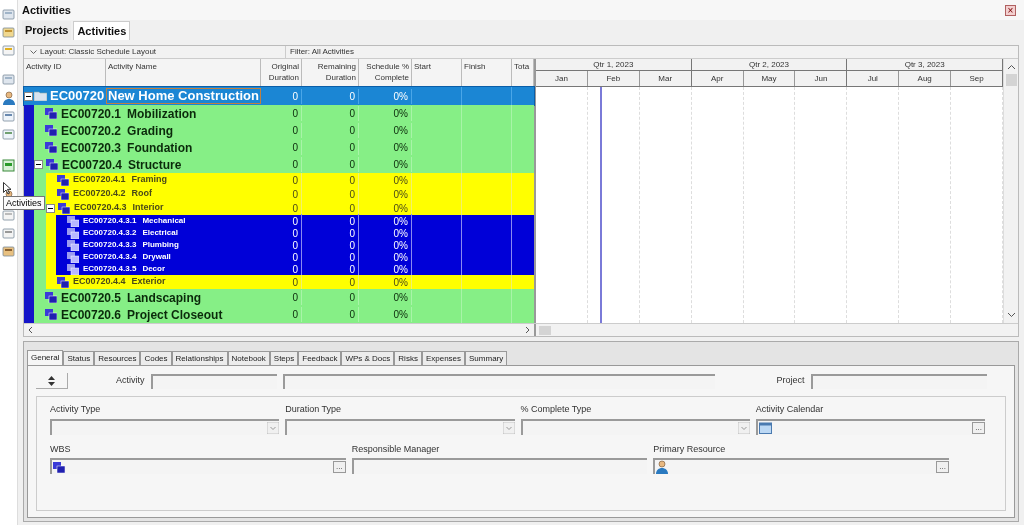  I want to click on tab: WPs & Docs, so click(368, 358).